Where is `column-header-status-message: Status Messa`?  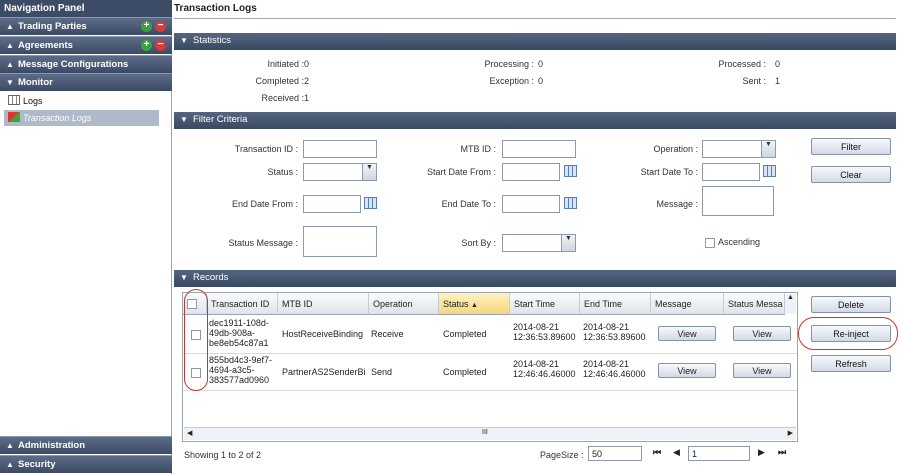
column-header-status-message: Status Messa is located at coordinates (754, 304).